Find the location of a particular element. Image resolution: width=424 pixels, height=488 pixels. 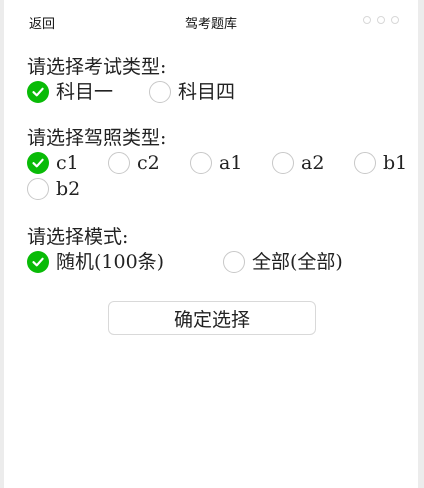

exam-type-option-1: 科目一 is located at coordinates (70, 92).